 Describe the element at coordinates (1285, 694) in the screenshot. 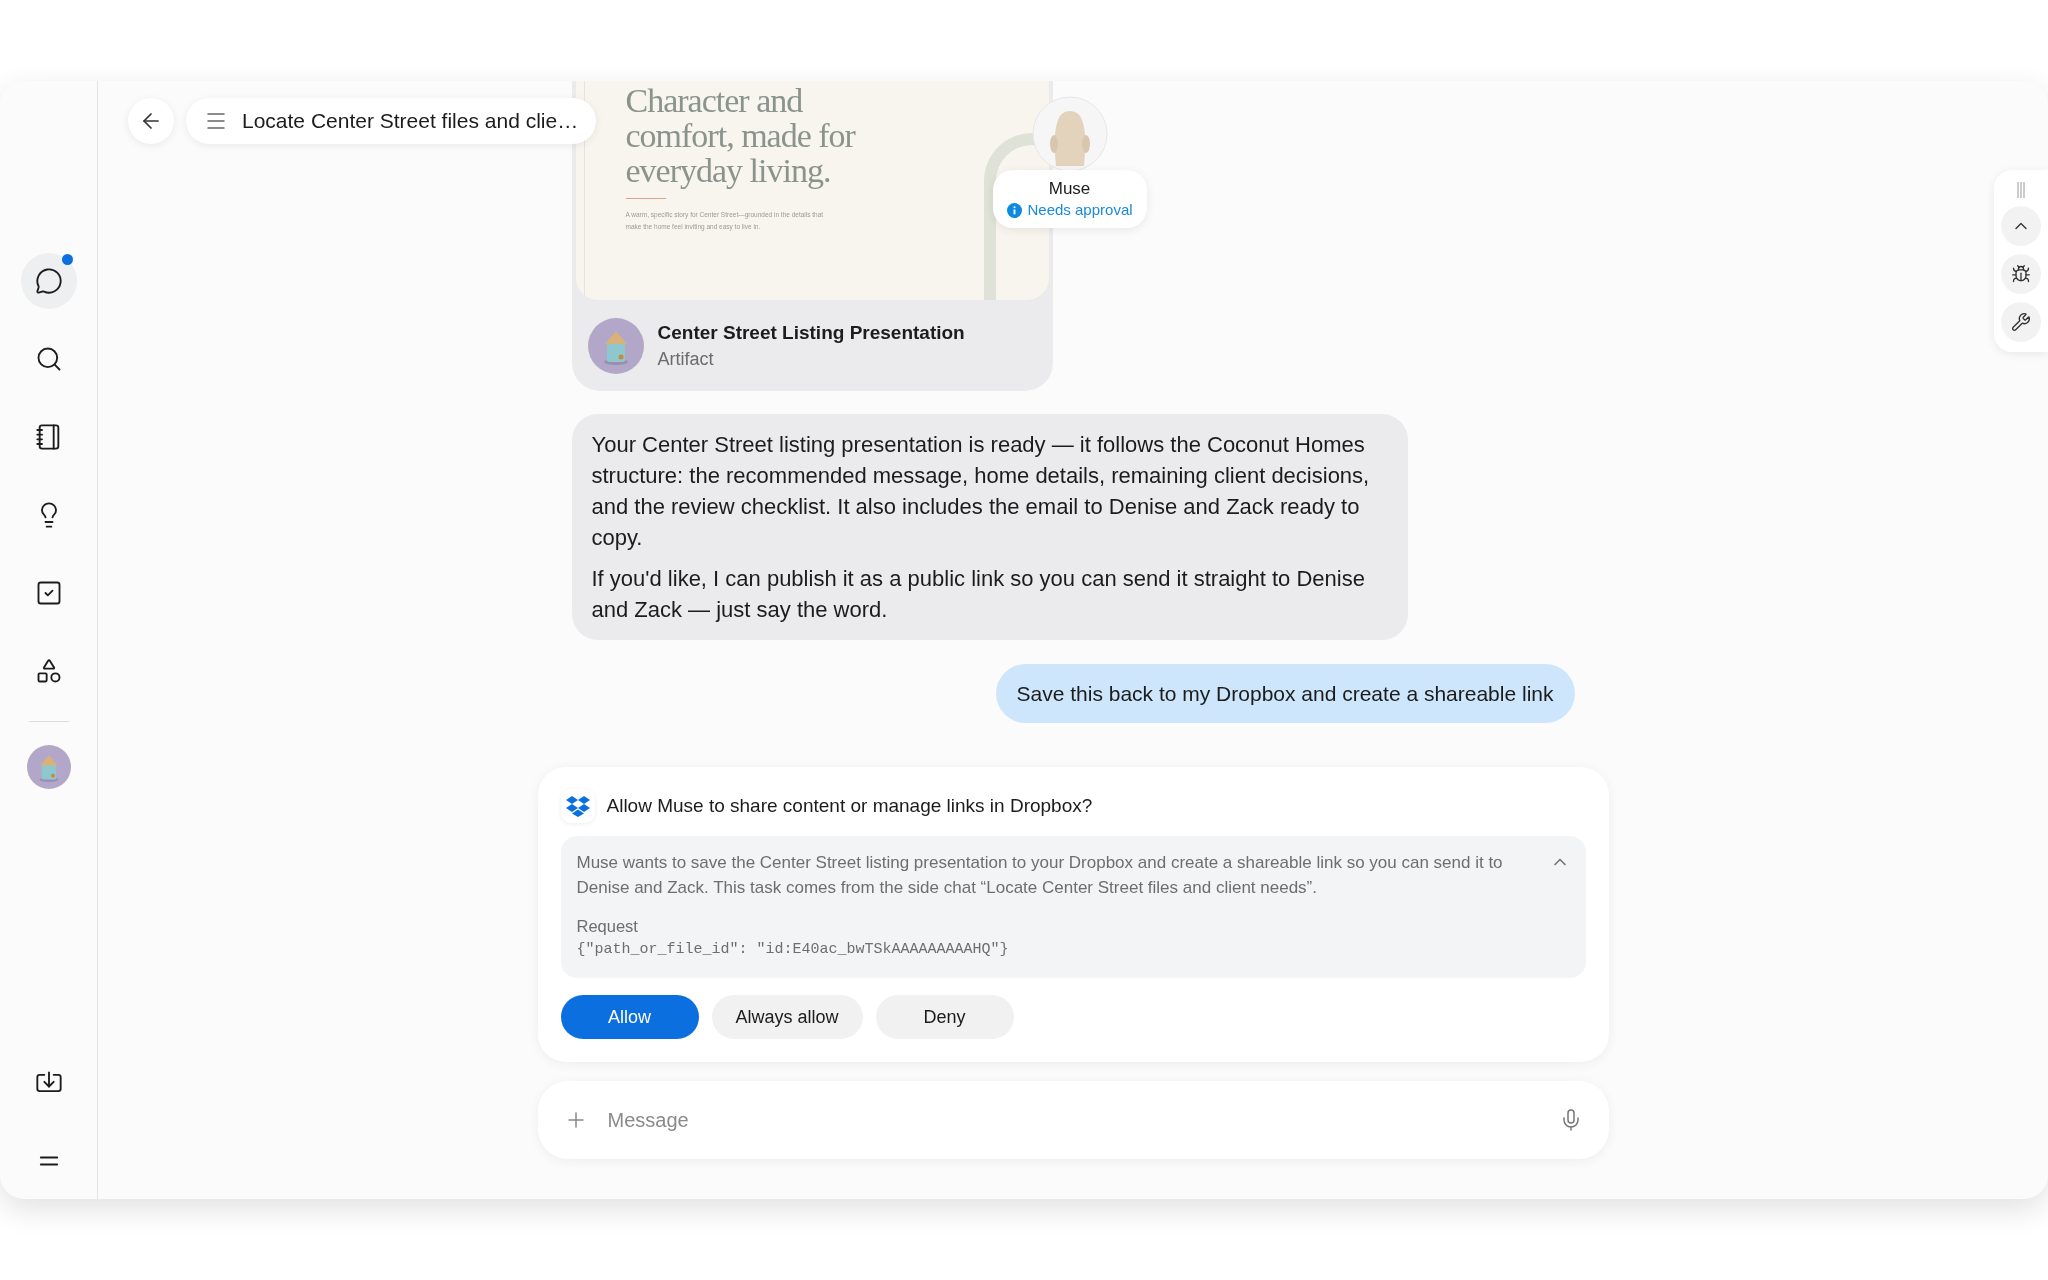

I see `message-text: Save this back to my Dropbox and create a shareable link` at that location.